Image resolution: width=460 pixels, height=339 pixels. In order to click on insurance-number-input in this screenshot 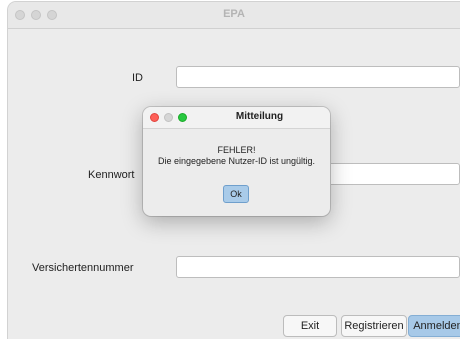, I will do `click(318, 267)`.